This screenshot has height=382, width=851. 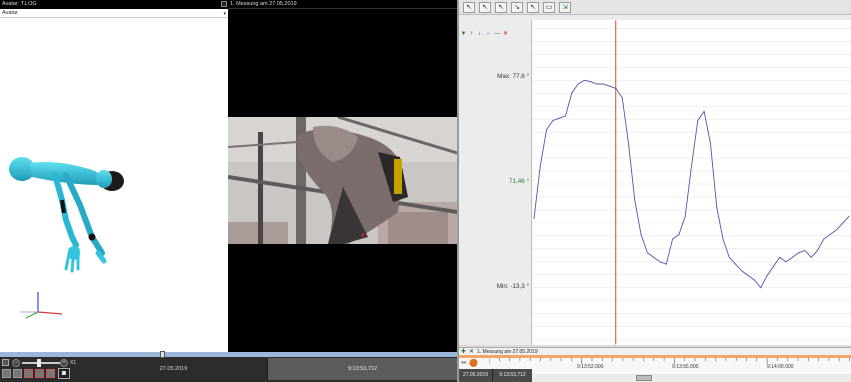 I want to click on zoom-slider, so click(x=41, y=363).